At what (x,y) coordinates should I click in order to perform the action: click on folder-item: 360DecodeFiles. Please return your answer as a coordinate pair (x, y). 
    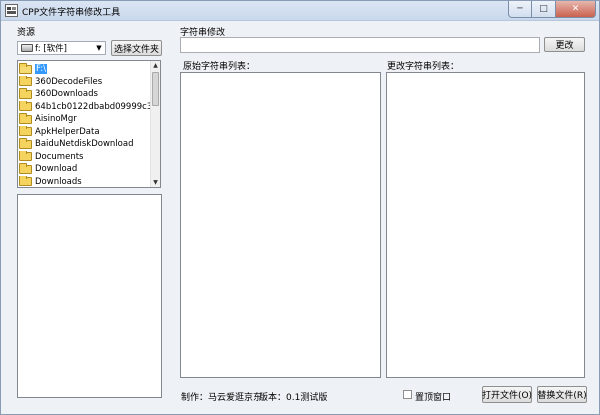
    Looking at the image, I should click on (85, 81).